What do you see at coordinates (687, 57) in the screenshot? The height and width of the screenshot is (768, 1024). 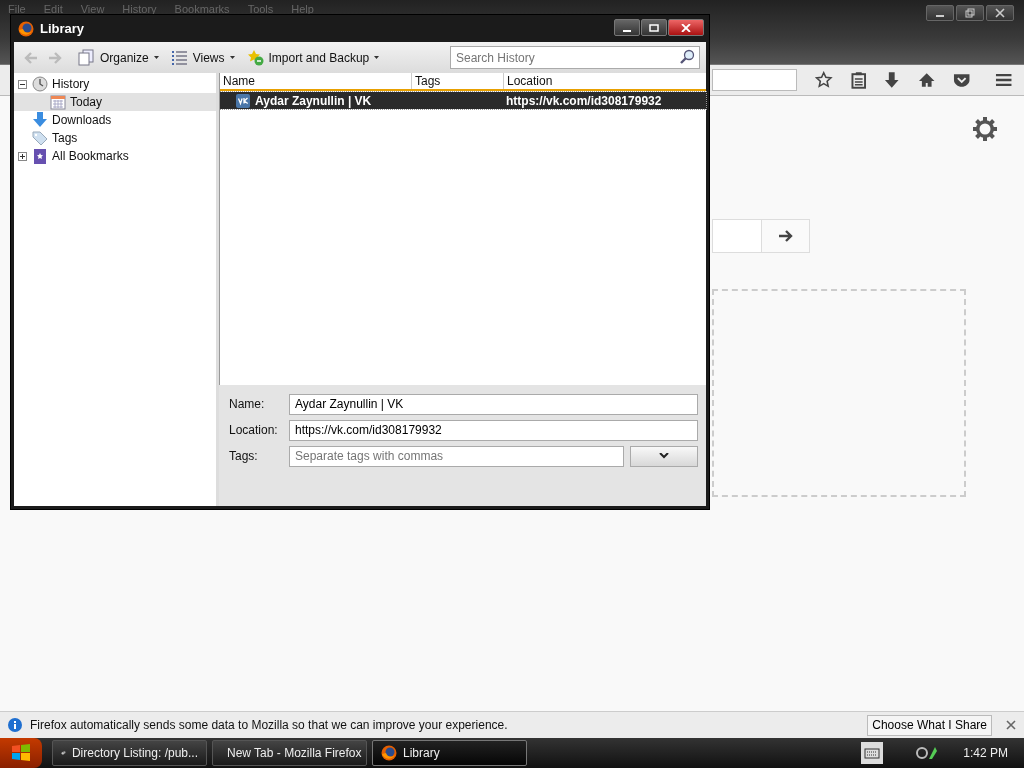 I see `search-icon` at bounding box center [687, 57].